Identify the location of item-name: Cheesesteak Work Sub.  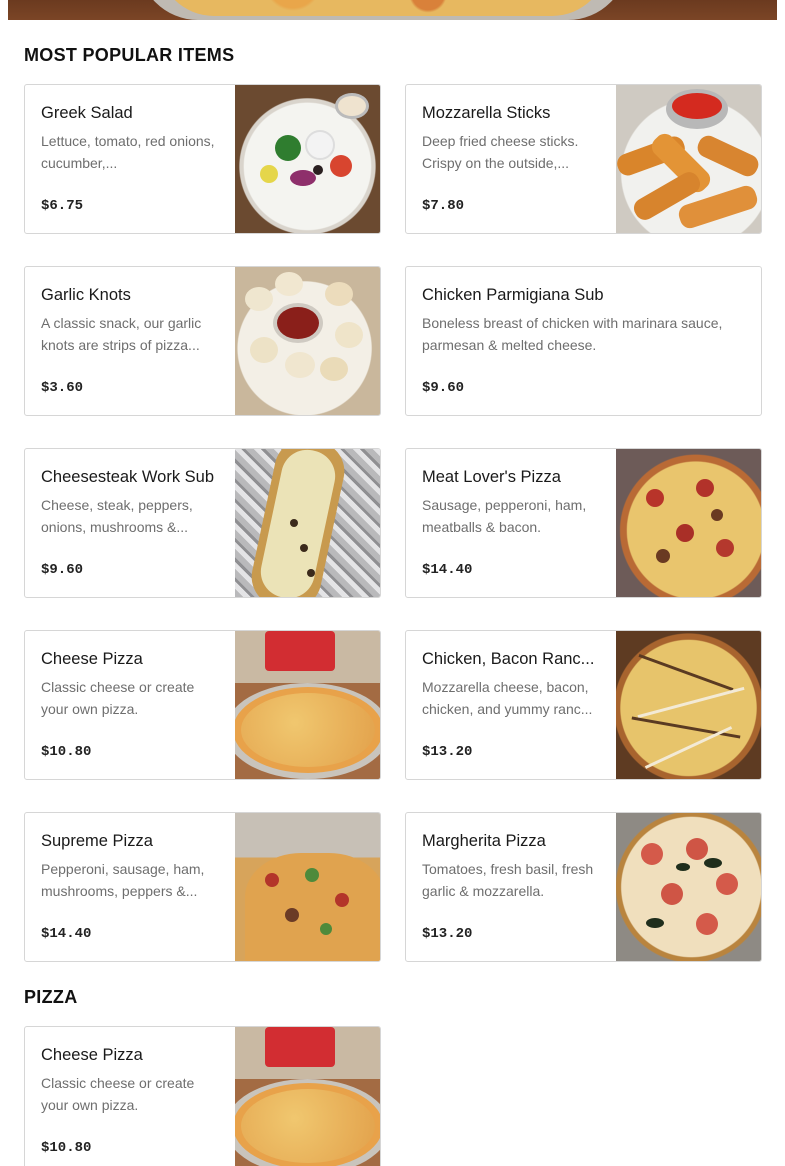
(128, 477).